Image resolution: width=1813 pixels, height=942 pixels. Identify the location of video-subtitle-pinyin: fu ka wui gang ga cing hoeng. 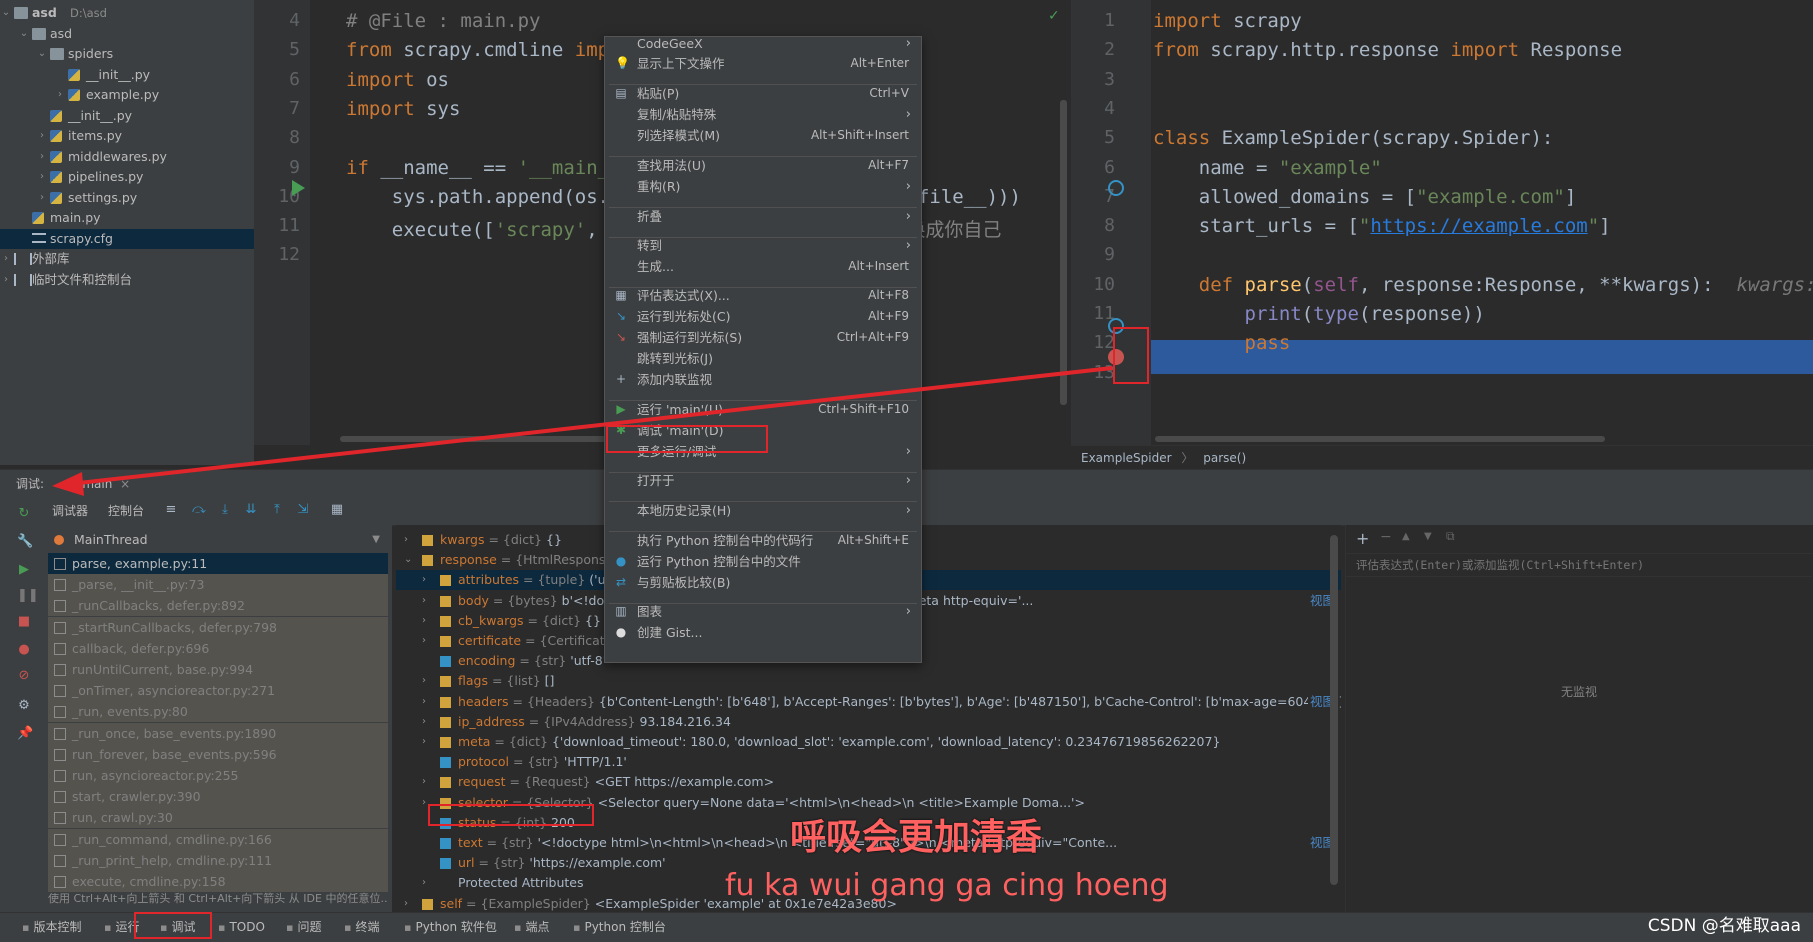
(947, 885).